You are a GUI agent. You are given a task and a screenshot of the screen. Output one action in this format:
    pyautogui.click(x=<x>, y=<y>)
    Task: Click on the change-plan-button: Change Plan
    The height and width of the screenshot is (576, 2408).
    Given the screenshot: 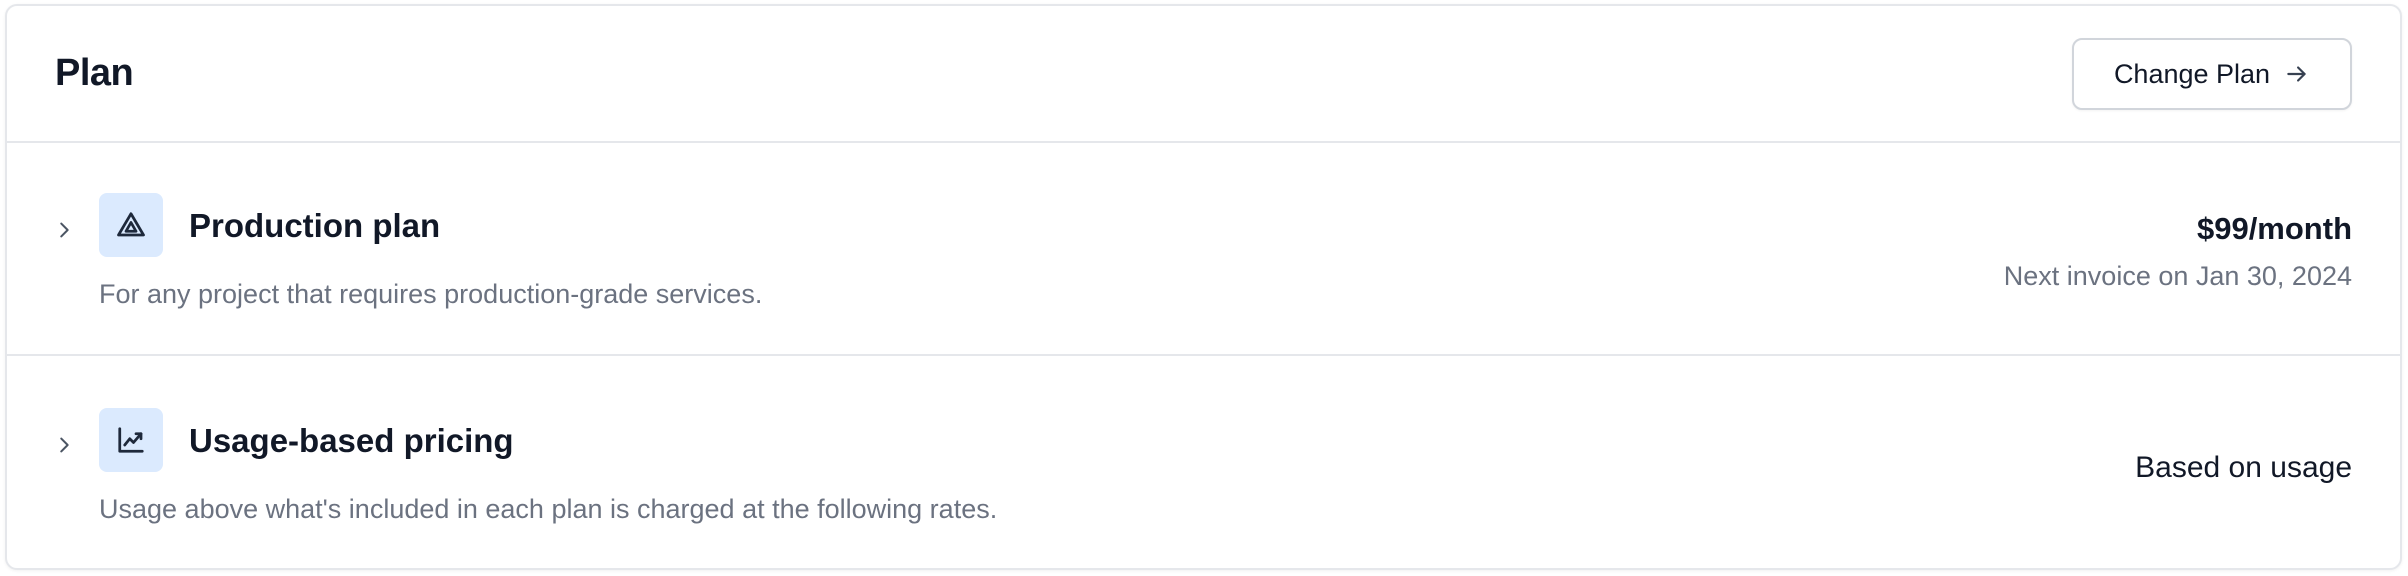 What is the action you would take?
    pyautogui.click(x=2212, y=74)
    